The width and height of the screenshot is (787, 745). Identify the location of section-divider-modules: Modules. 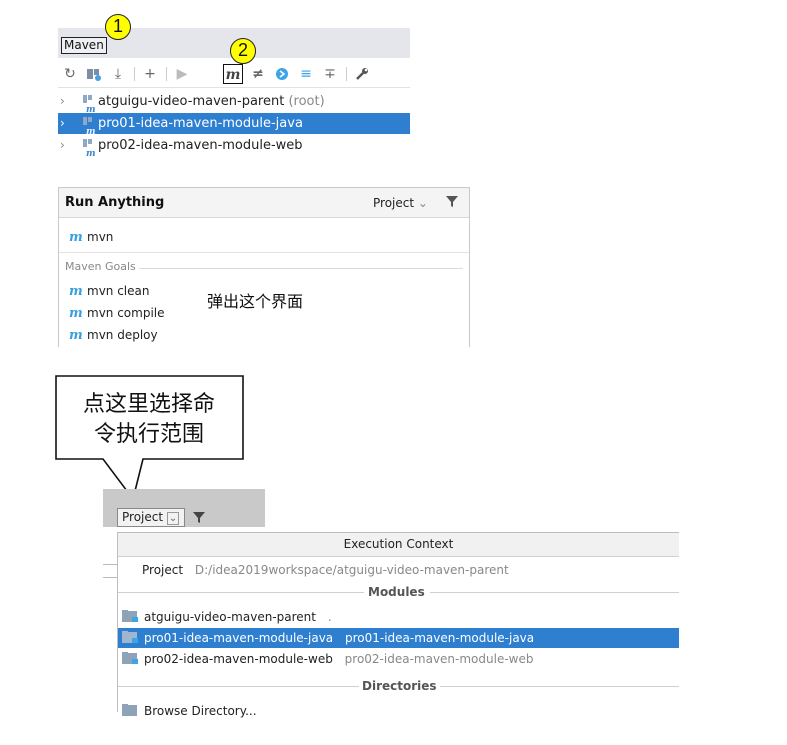
(398, 592).